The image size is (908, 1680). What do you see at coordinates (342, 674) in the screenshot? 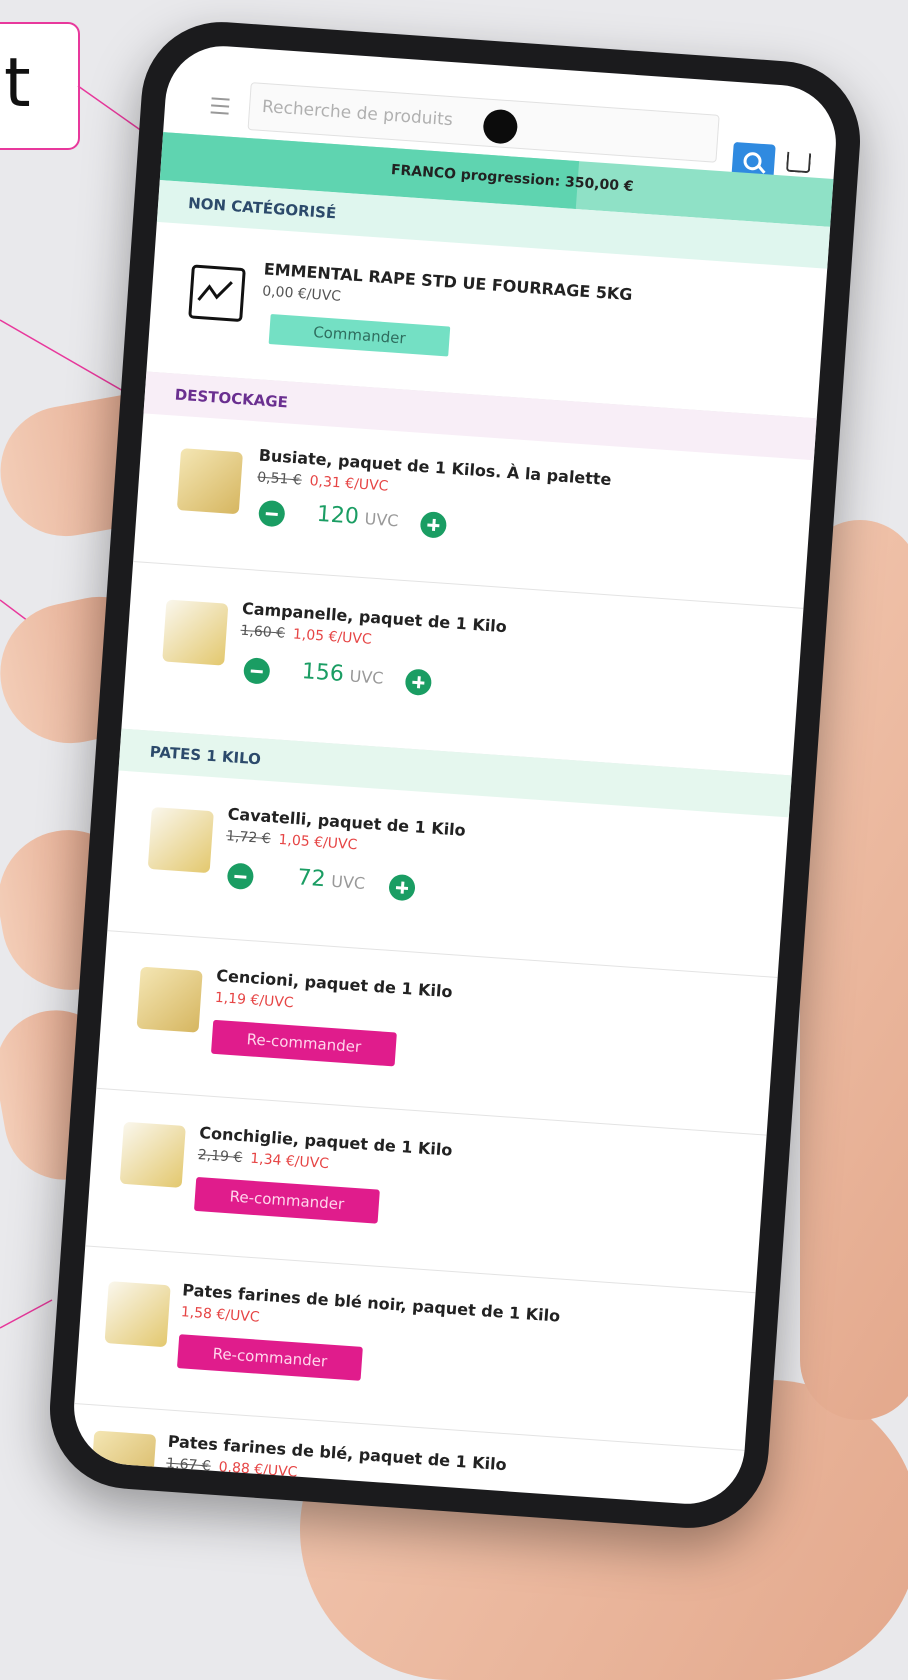
I see `quantity-value: 156 UVC` at bounding box center [342, 674].